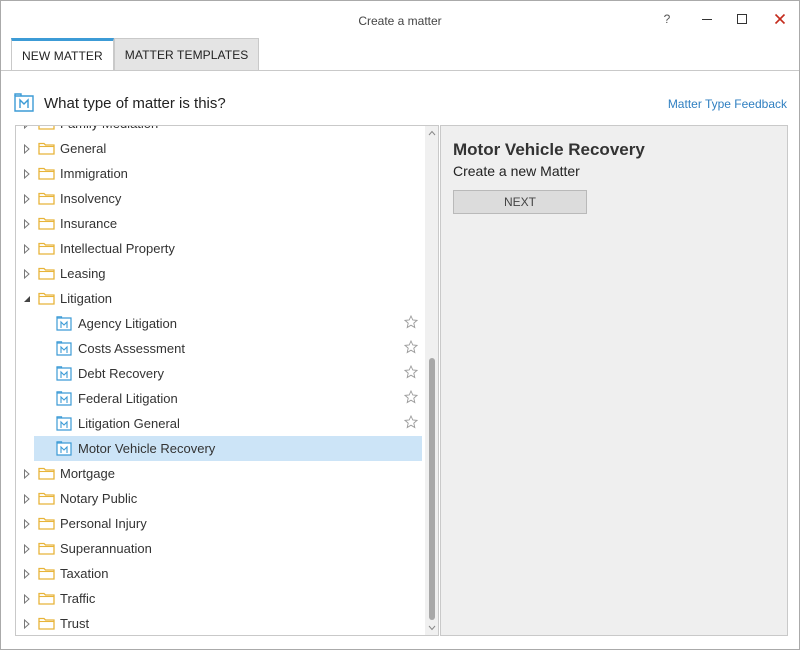 This screenshot has height=650, width=800. I want to click on tree-item-folder: Family Mediation, so click(220, 130).